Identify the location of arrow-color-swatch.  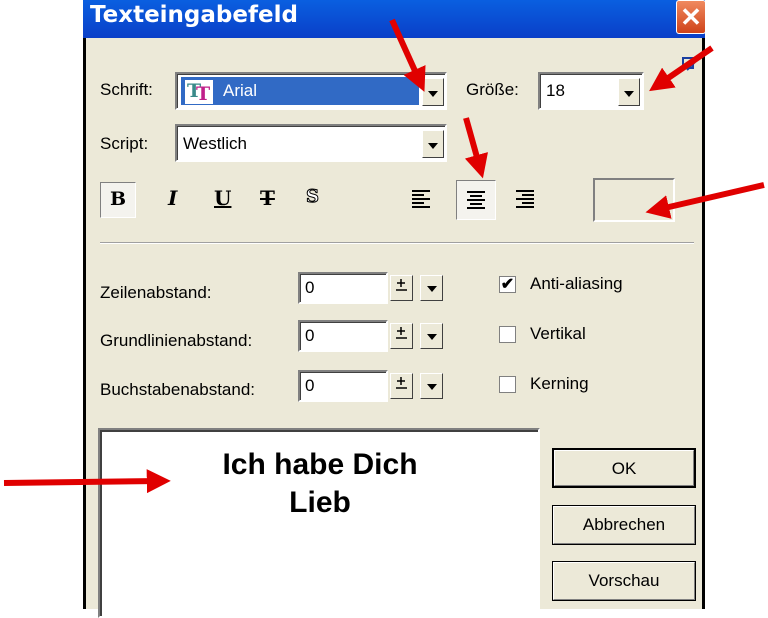
(705, 200).